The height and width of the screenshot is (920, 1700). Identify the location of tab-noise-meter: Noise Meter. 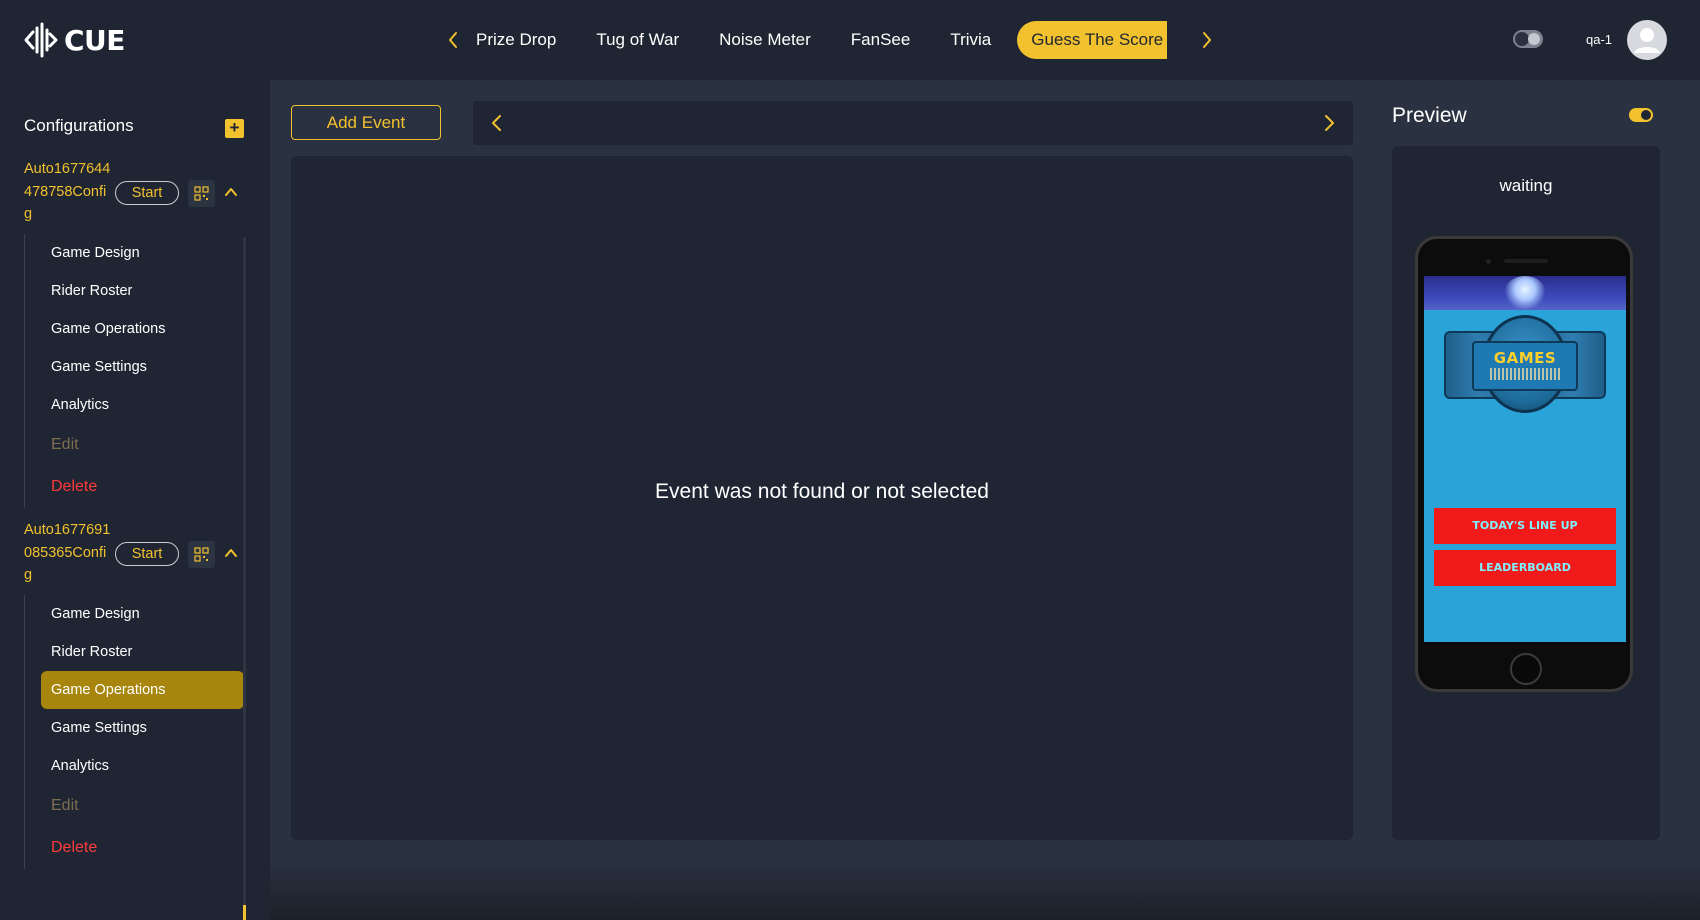
(765, 40).